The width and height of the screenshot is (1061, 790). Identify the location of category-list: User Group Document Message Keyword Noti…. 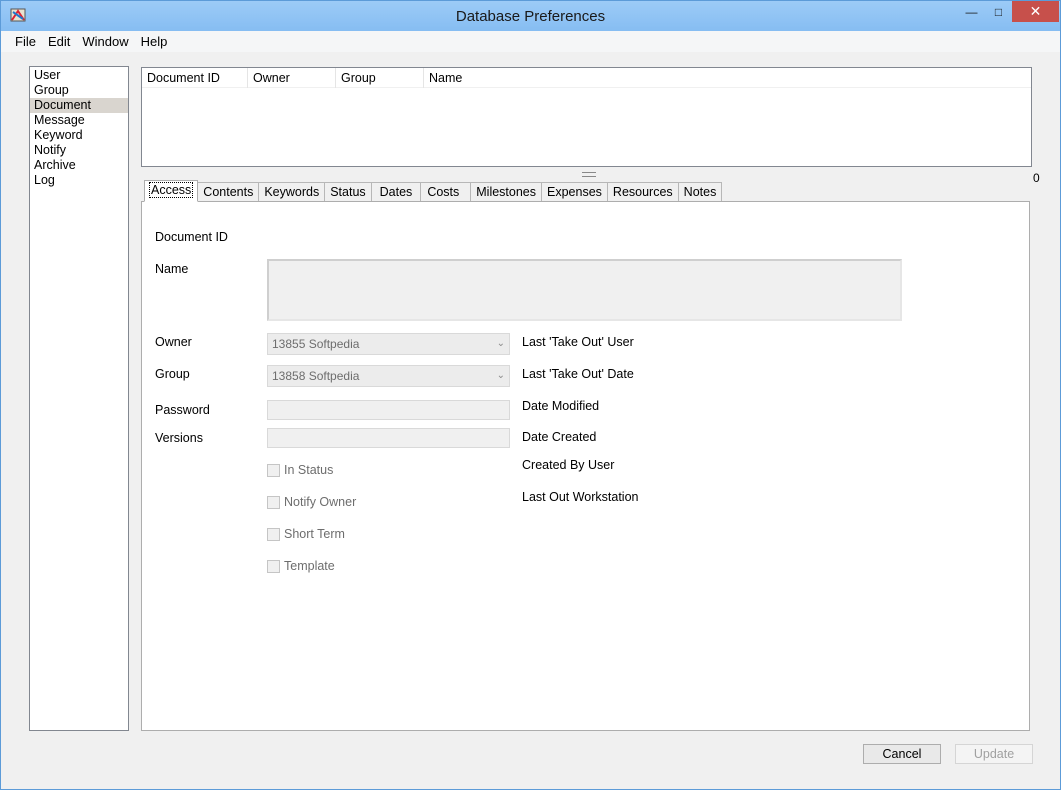
(79, 398).